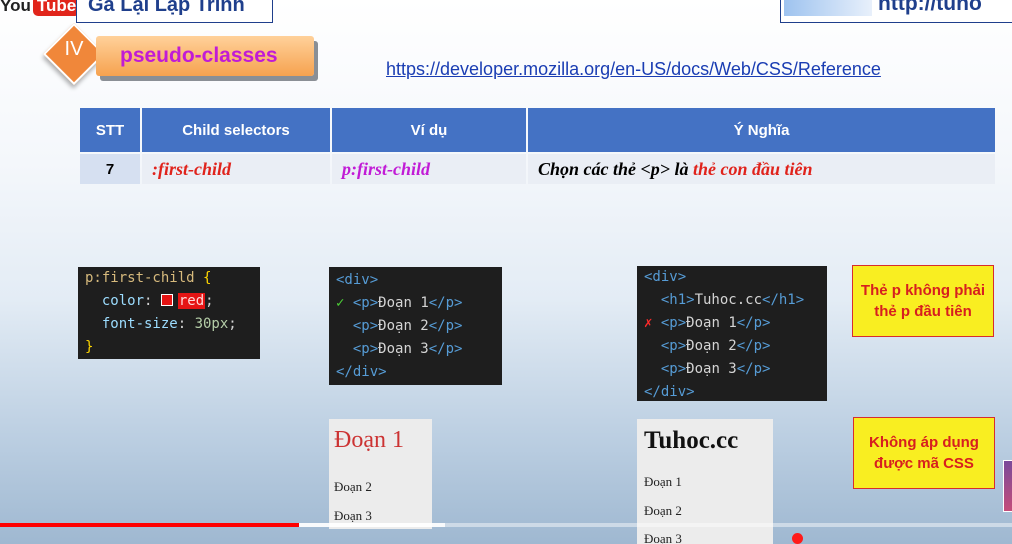 This screenshot has height=544, width=1012. I want to click on check-mark-icon: ✓, so click(340, 303).